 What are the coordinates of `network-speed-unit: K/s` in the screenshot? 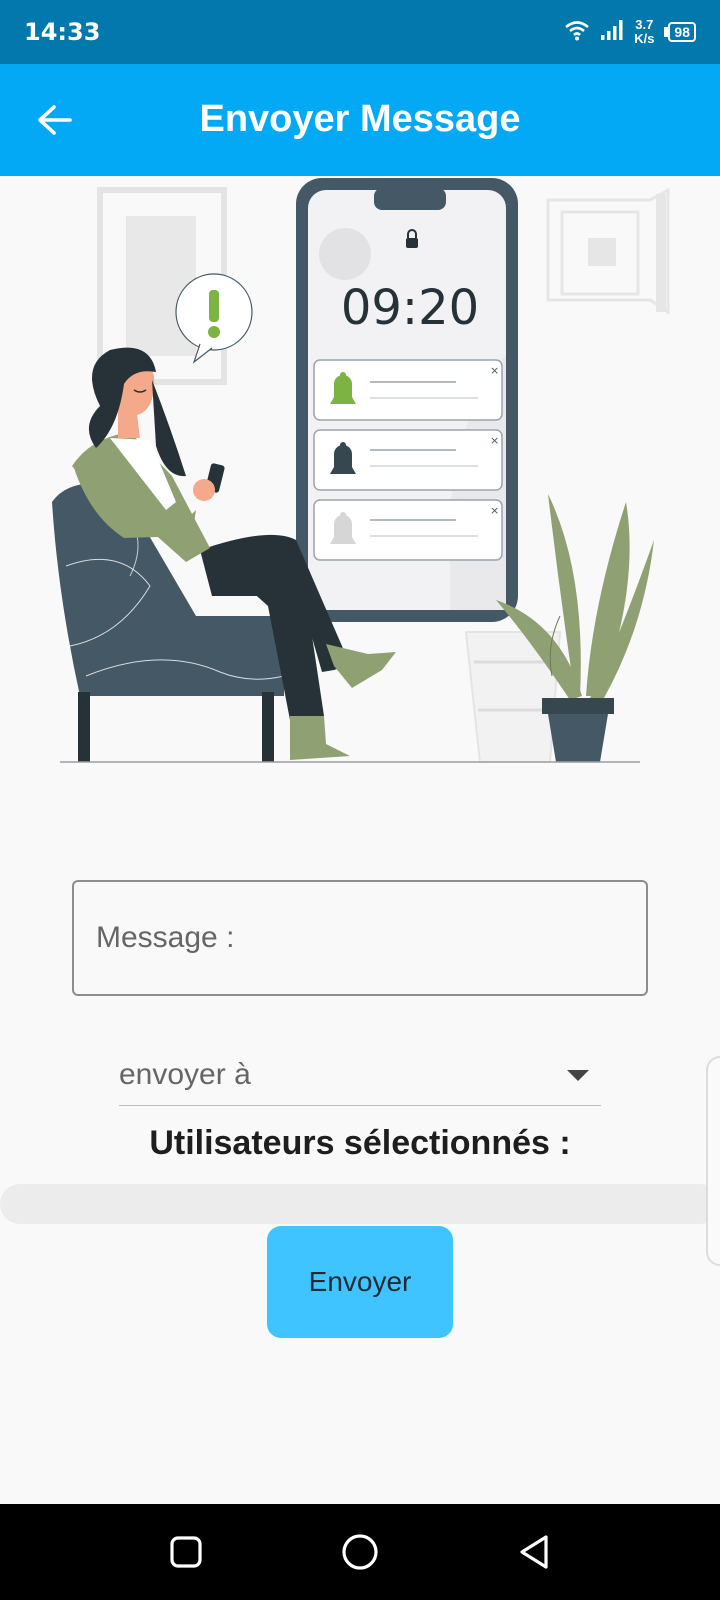 It's located at (644, 38).